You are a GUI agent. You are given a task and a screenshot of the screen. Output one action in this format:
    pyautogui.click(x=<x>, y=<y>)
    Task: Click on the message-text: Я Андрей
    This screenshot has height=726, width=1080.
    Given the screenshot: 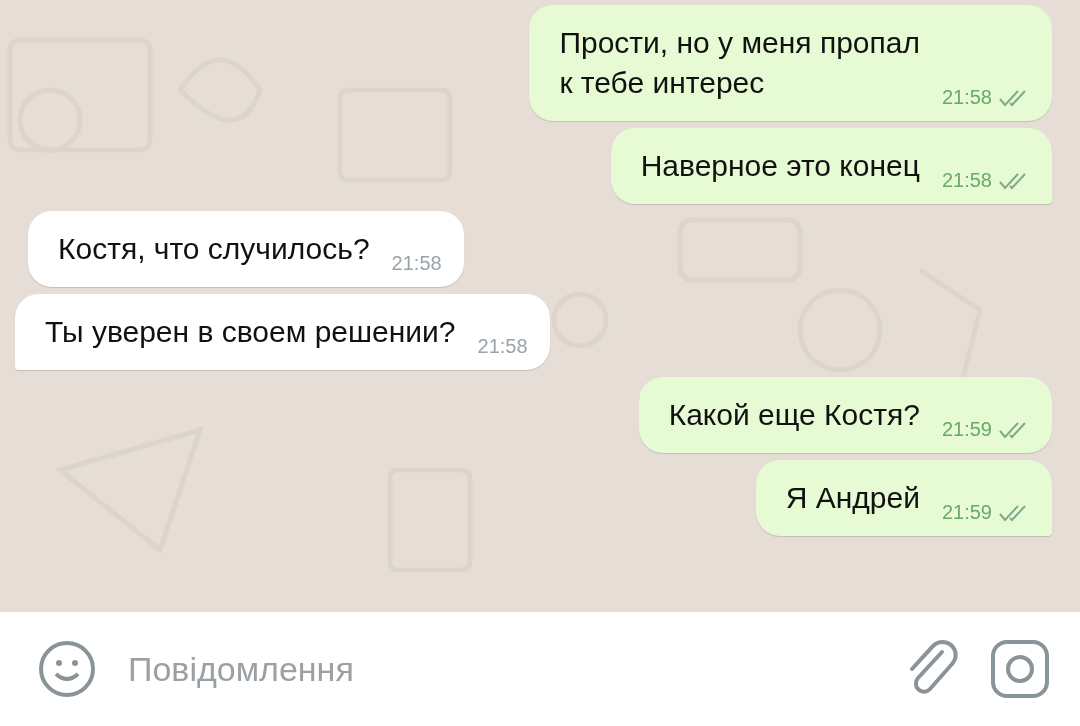 What is the action you would take?
    pyautogui.click(x=852, y=498)
    